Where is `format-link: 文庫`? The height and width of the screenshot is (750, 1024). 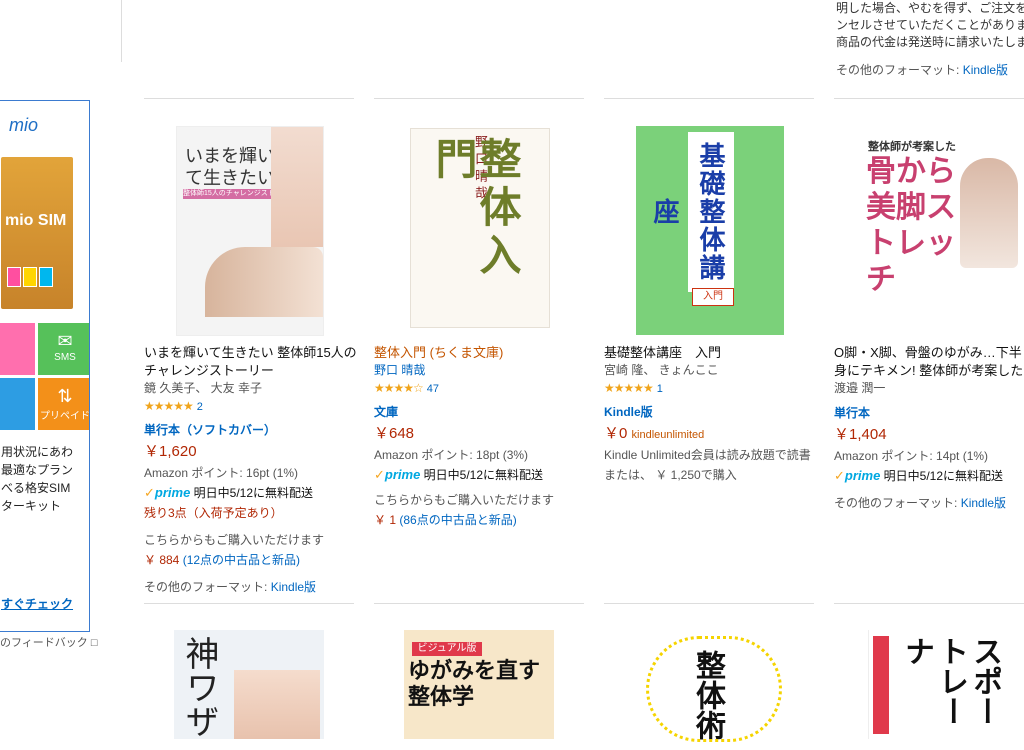
format-link: 文庫 is located at coordinates (481, 411).